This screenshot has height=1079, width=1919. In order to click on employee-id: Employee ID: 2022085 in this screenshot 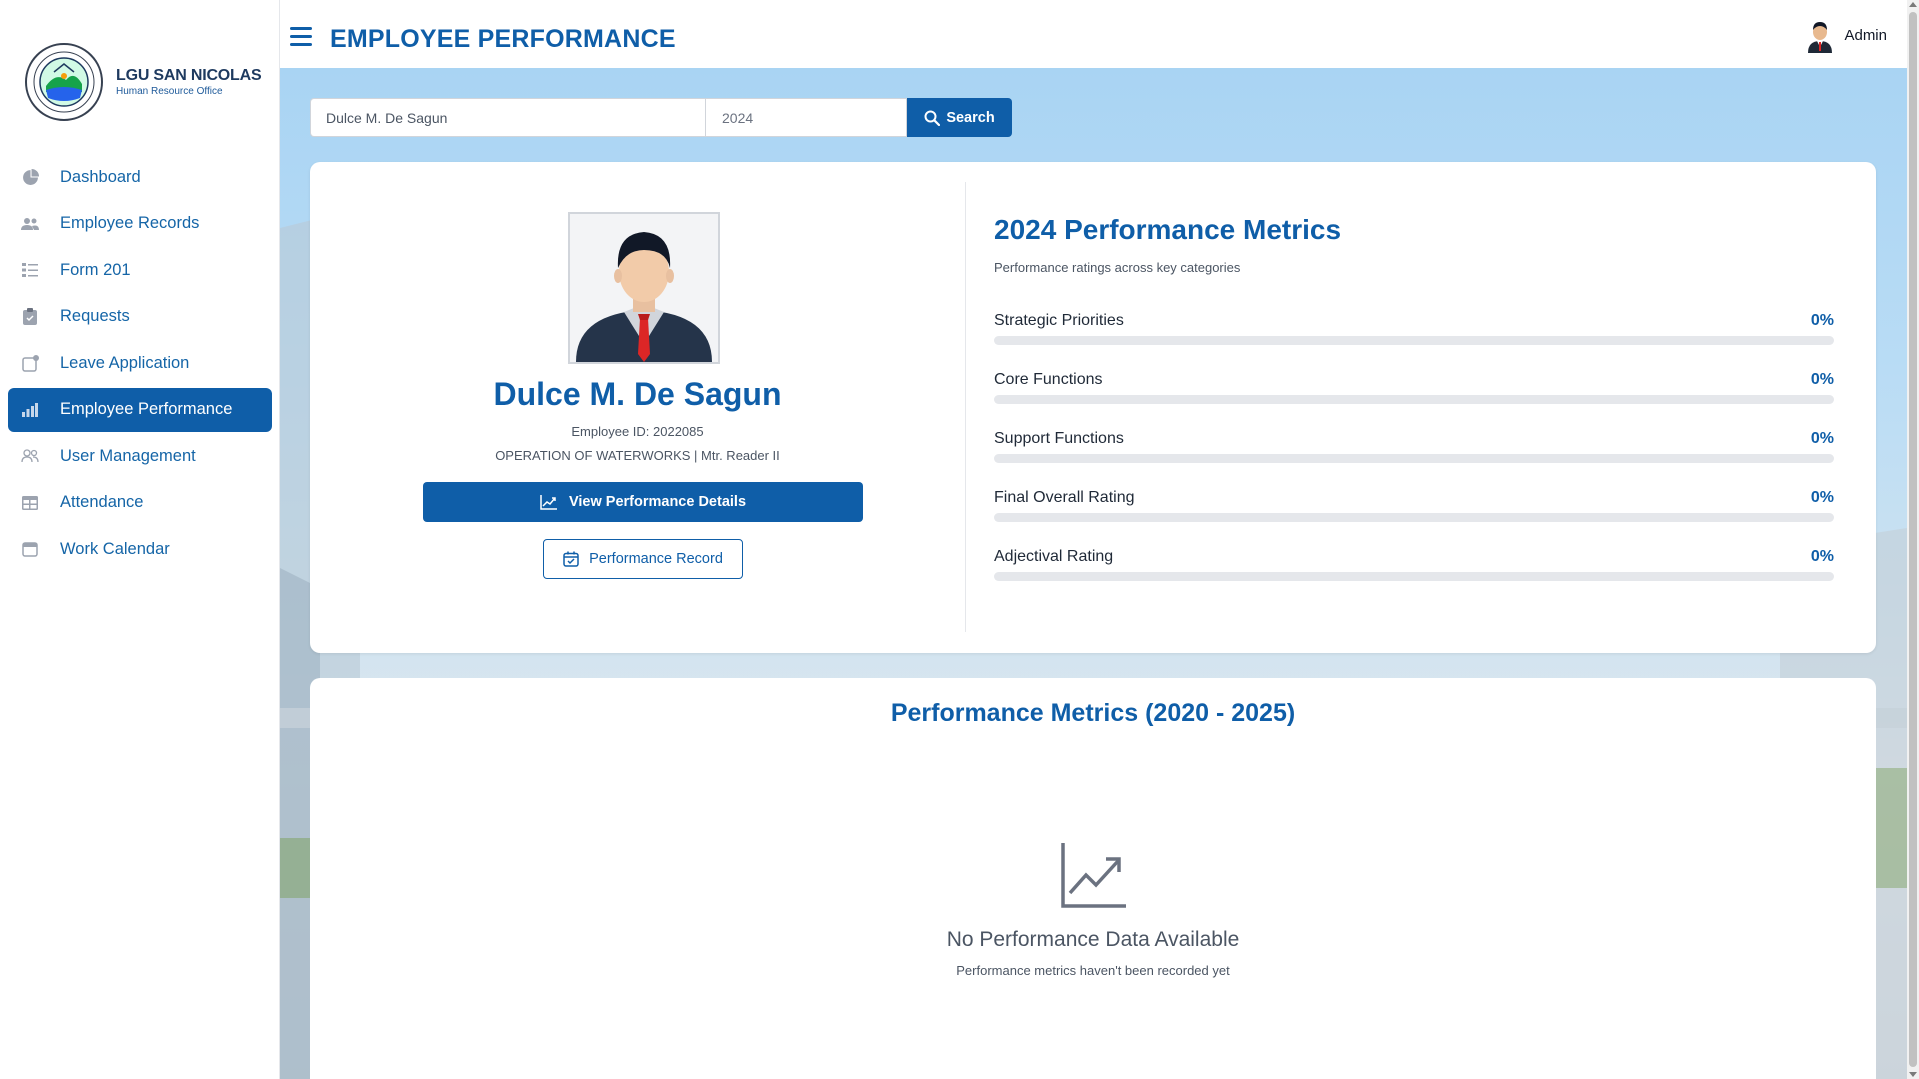, I will do `click(637, 431)`.